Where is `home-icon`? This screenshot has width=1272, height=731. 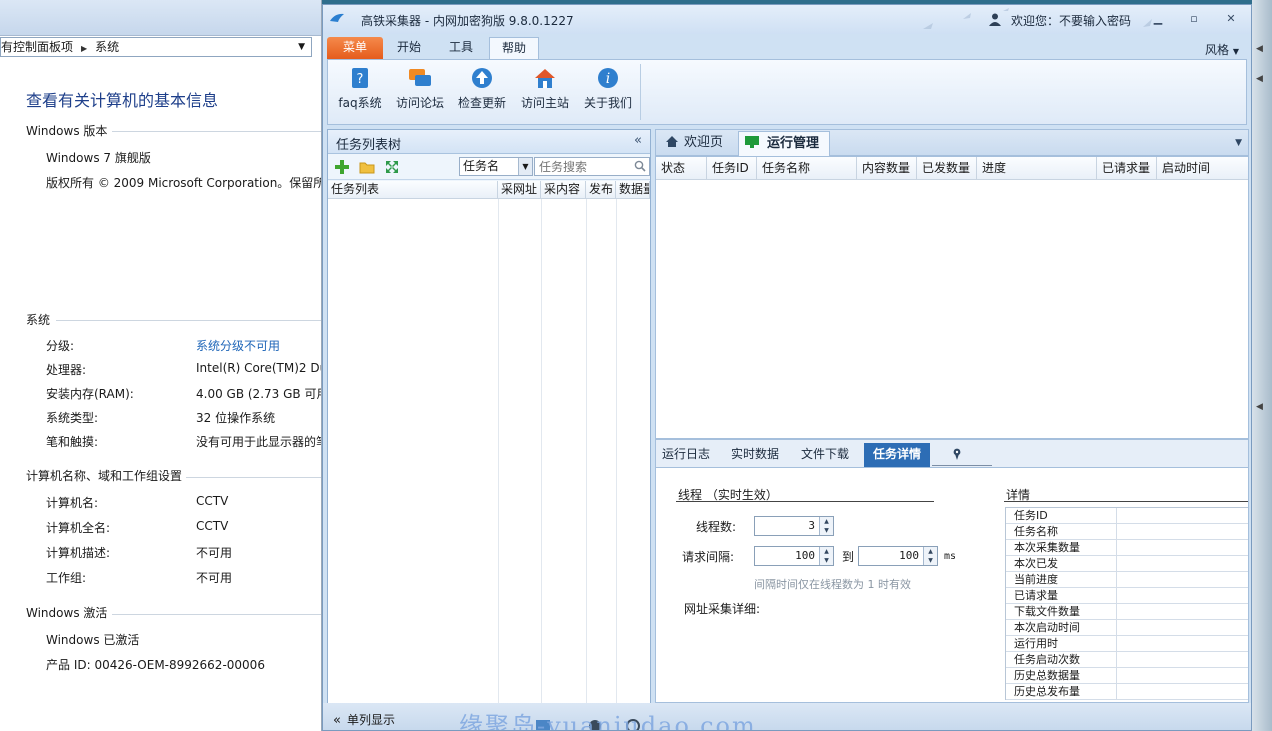 home-icon is located at coordinates (672, 141).